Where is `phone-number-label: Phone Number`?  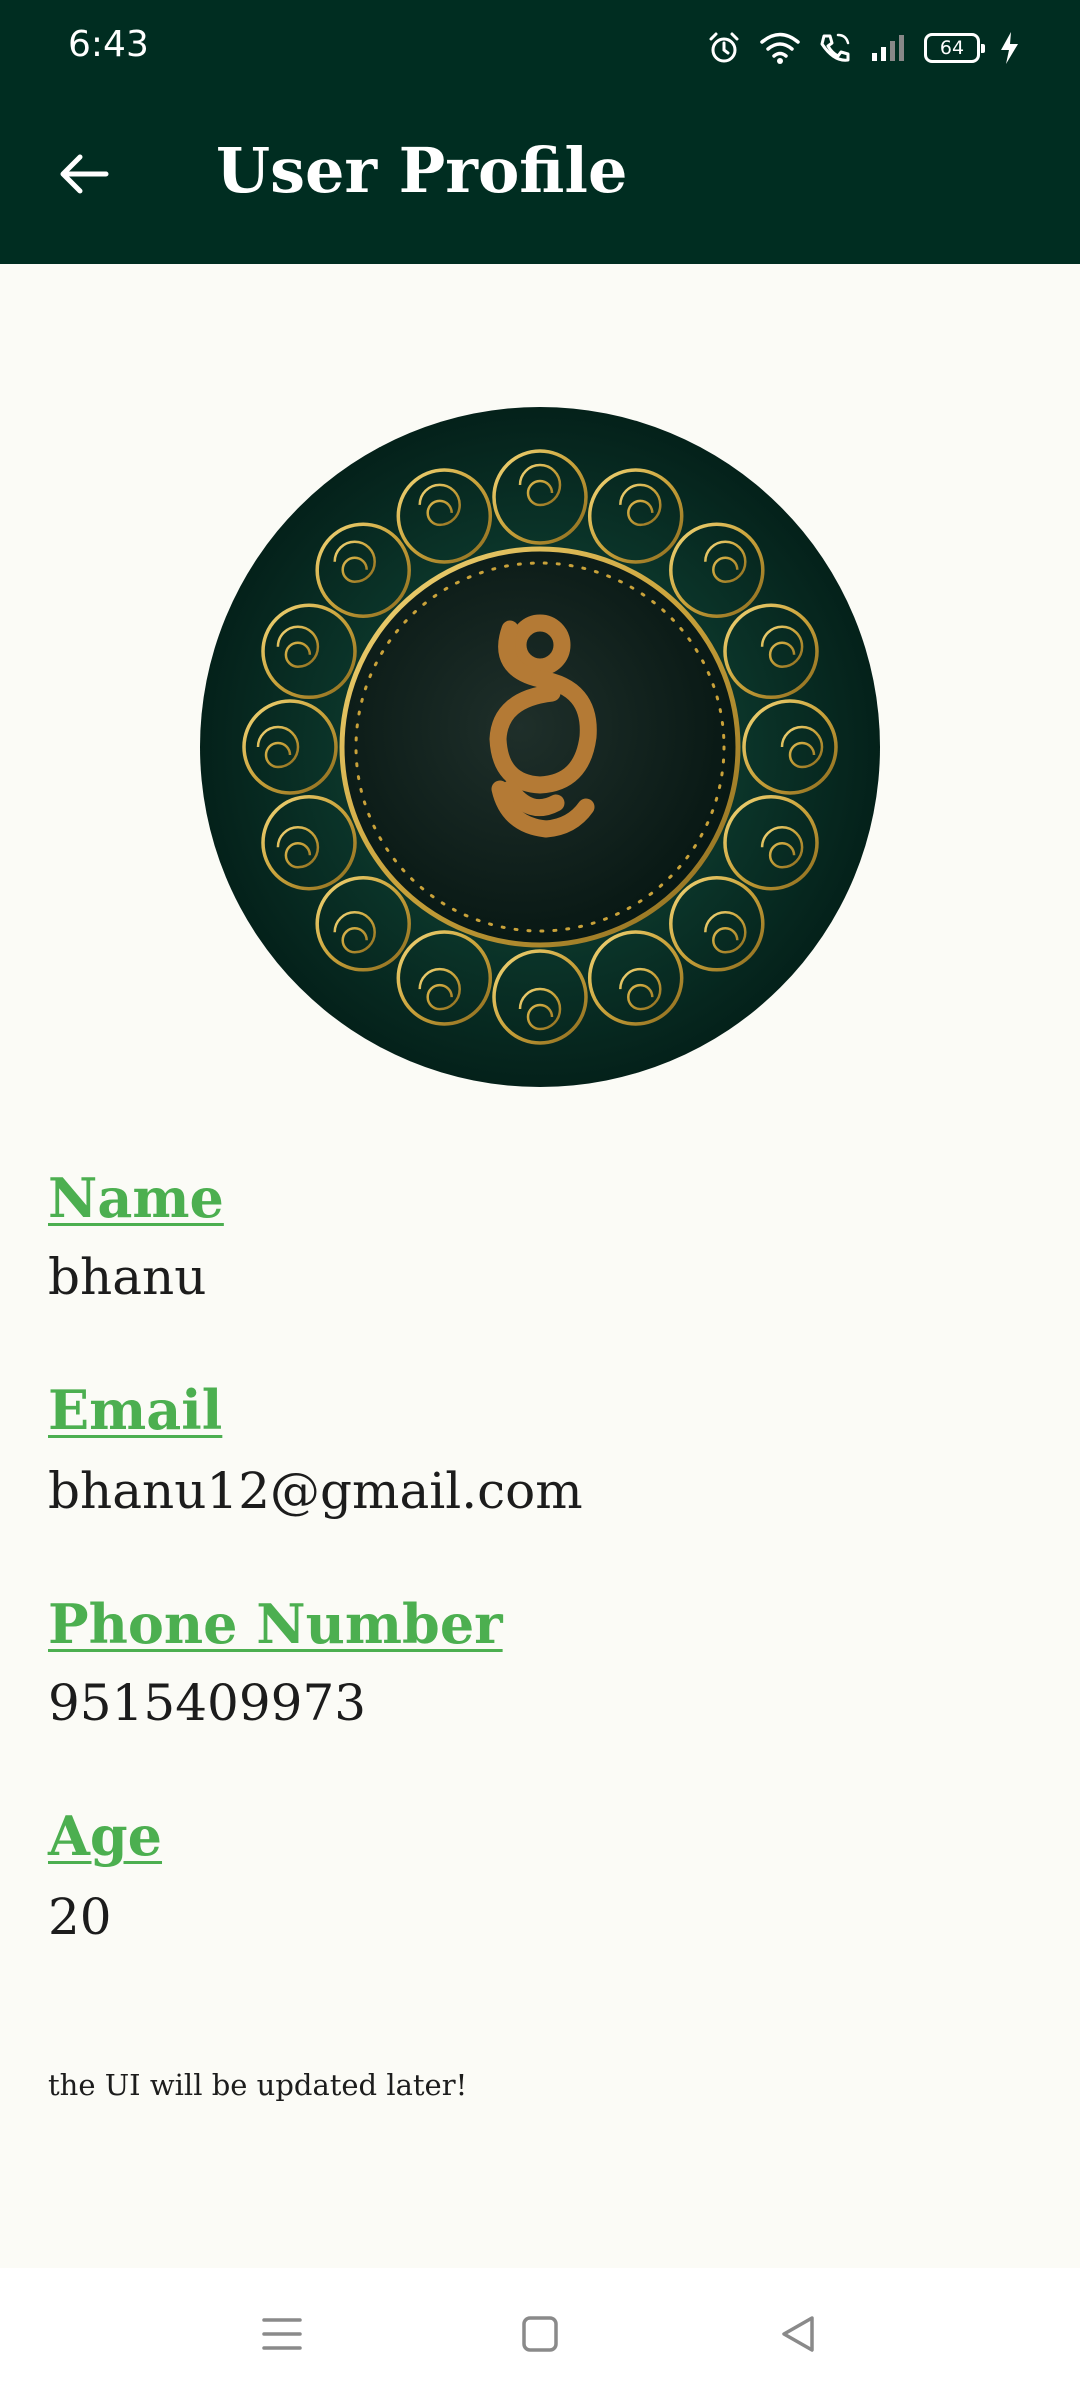
phone-number-label: Phone Number is located at coordinates (275, 1624).